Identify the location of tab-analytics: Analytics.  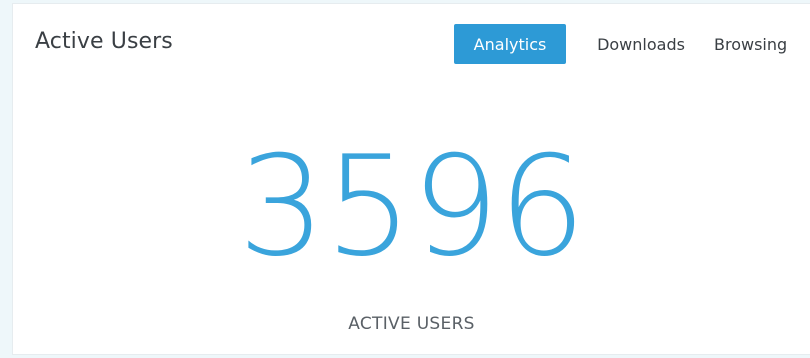
(510, 44).